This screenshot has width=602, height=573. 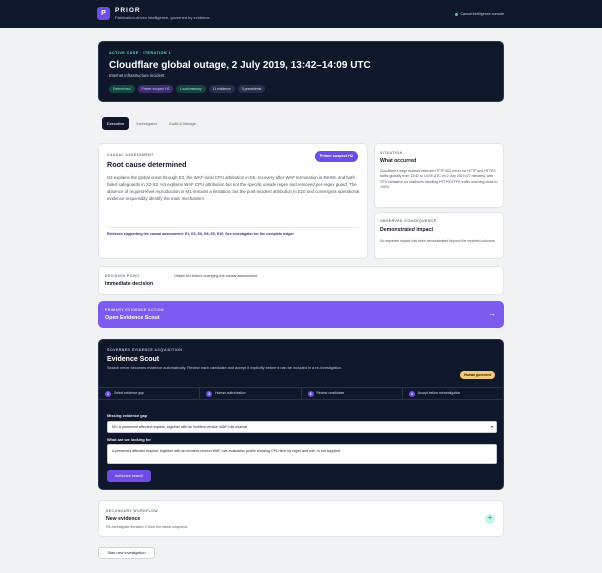 What do you see at coordinates (191, 89) in the screenshot?
I see `chip-local-memory: Local memory` at bounding box center [191, 89].